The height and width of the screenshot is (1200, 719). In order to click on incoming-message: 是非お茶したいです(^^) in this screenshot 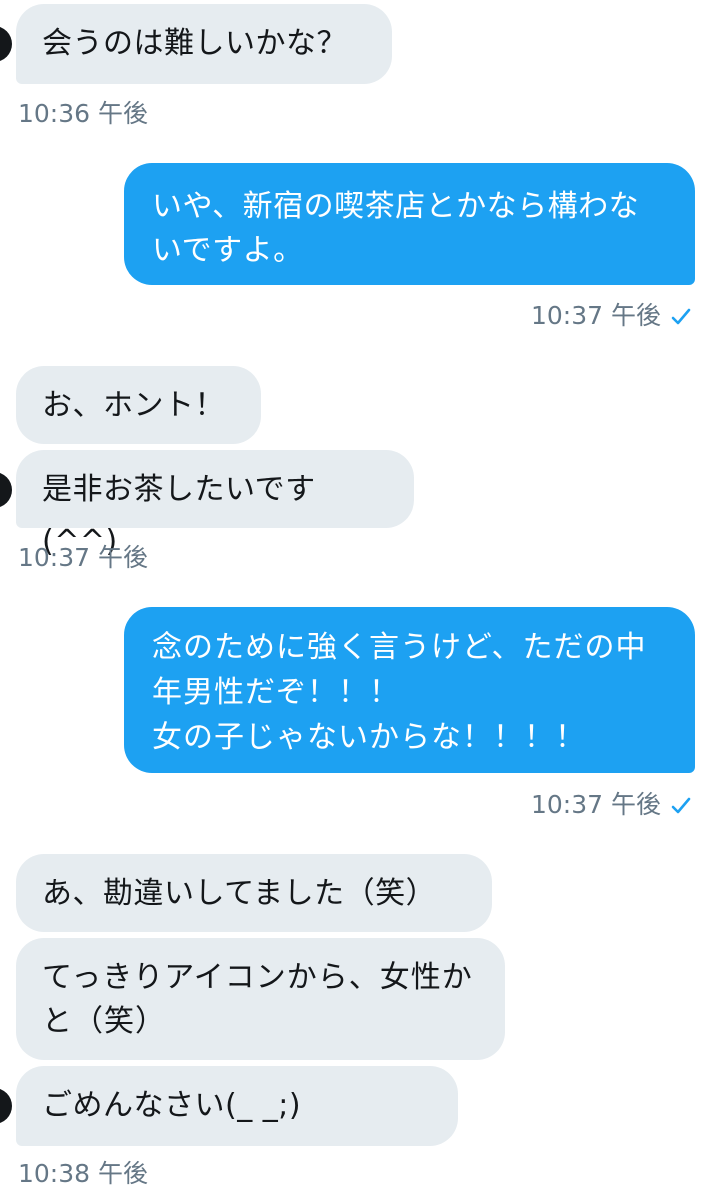, I will do `click(215, 504)`.